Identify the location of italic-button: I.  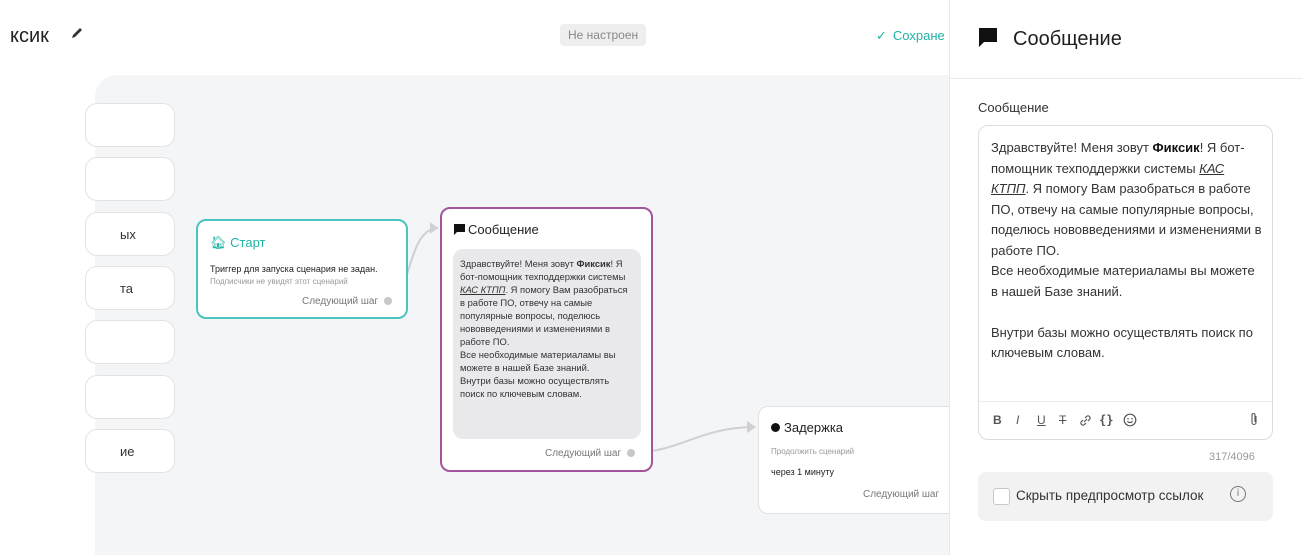
(1017, 420).